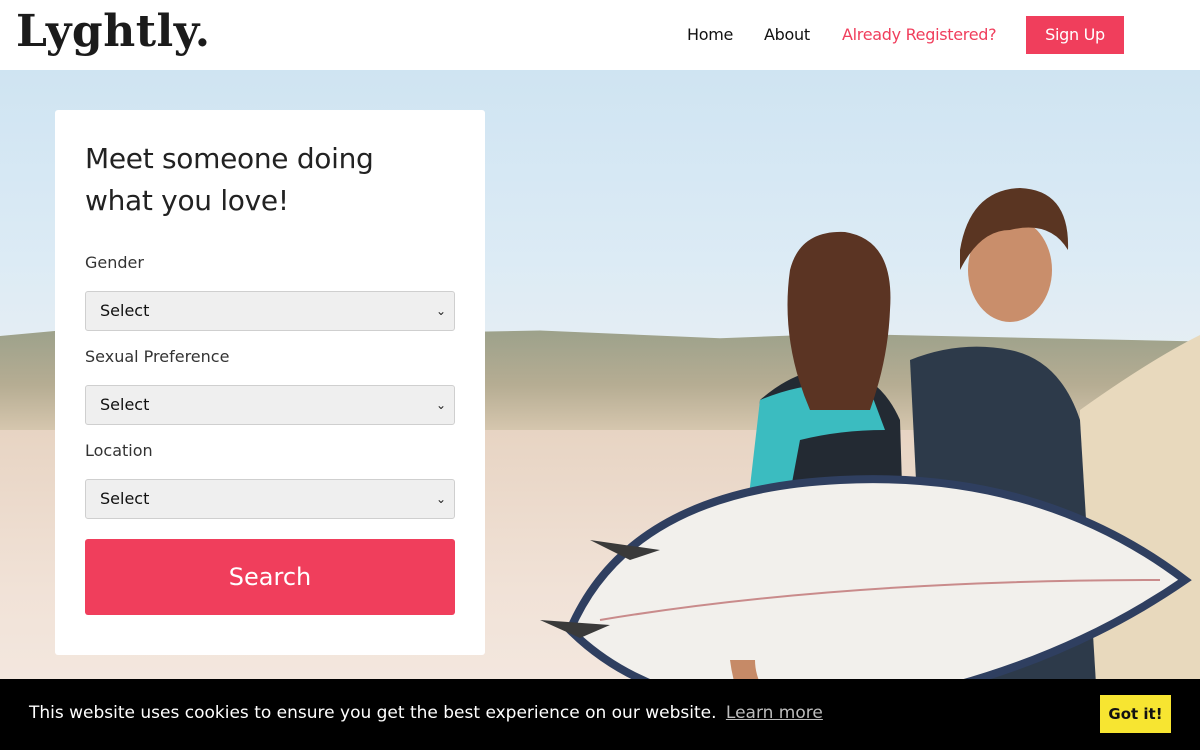 The image size is (1200, 750). I want to click on sexual-preference-select: Select ⌄, so click(270, 405).